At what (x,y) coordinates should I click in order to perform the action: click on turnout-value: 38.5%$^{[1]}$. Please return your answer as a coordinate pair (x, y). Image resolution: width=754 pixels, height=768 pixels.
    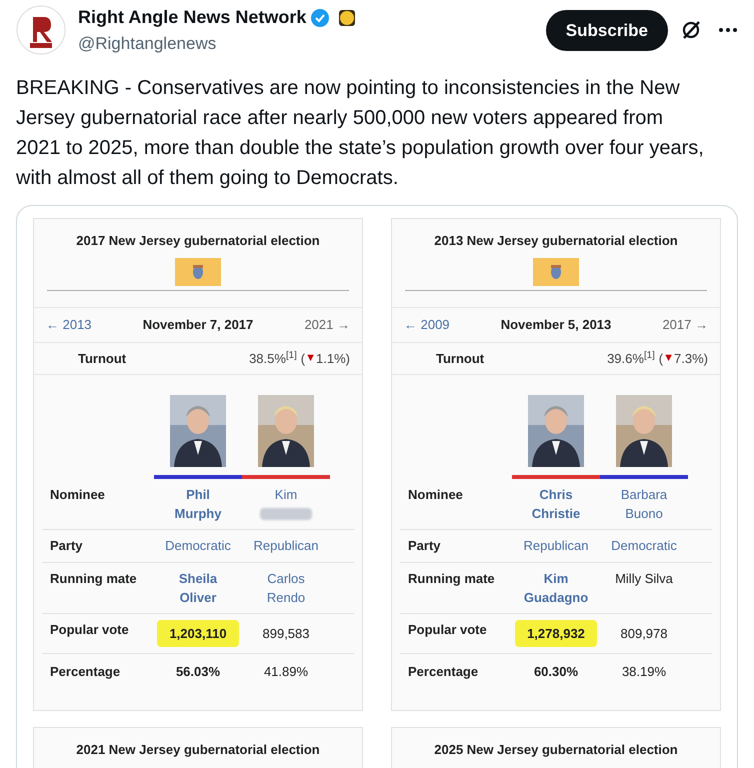
    Looking at the image, I should click on (273, 358).